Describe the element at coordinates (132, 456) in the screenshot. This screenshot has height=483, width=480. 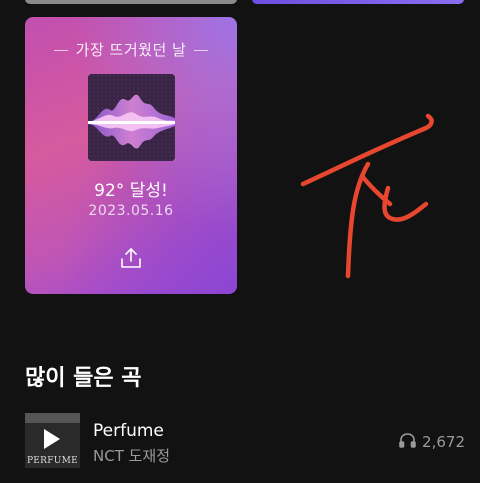
I see `song-artist: NCT 도재정` at that location.